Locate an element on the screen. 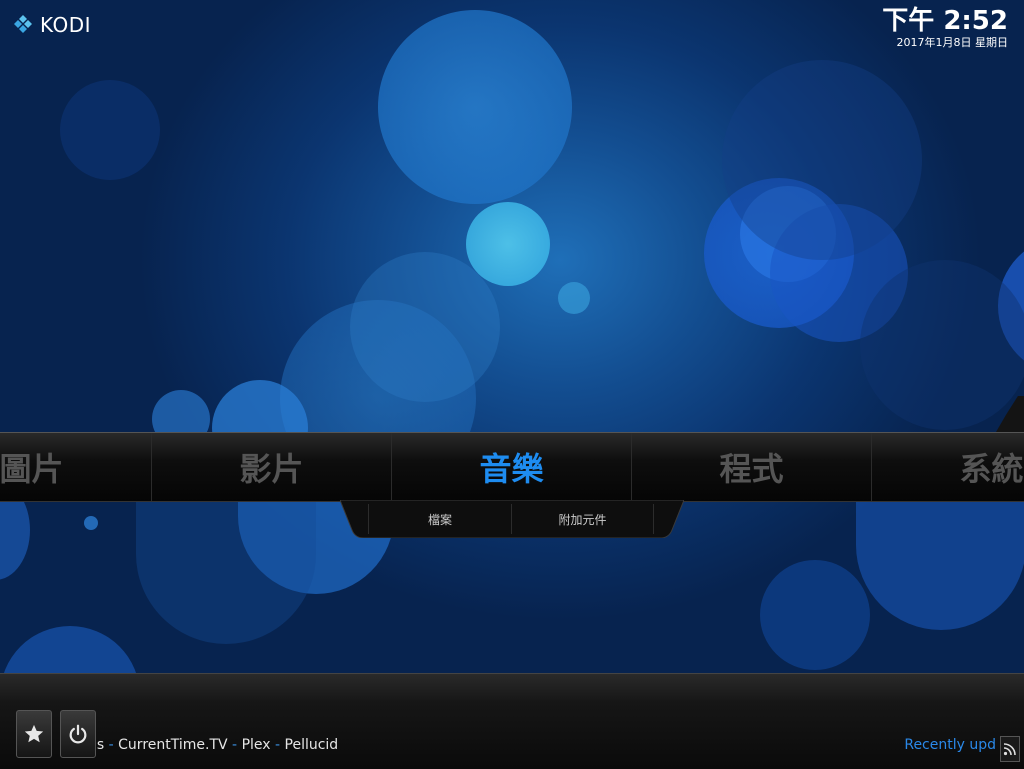  kodi-logo-icon is located at coordinates (23, 24).